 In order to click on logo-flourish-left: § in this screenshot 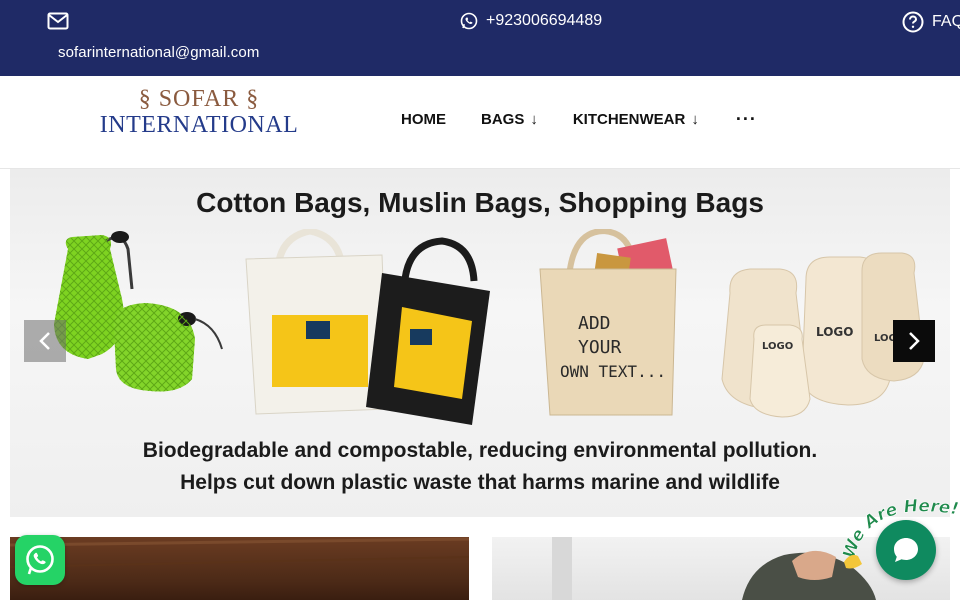, I will do `click(145, 99)`.